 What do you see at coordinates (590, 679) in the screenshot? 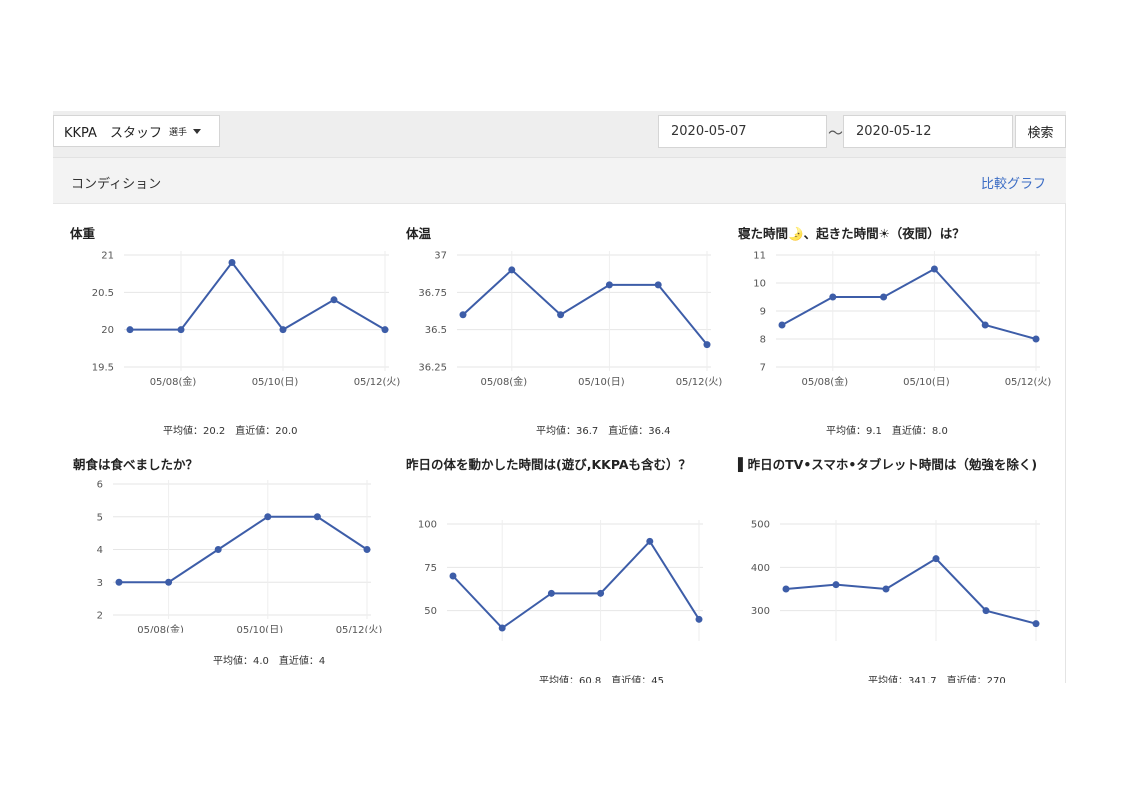
I see `avg-value: 60.8` at bounding box center [590, 679].